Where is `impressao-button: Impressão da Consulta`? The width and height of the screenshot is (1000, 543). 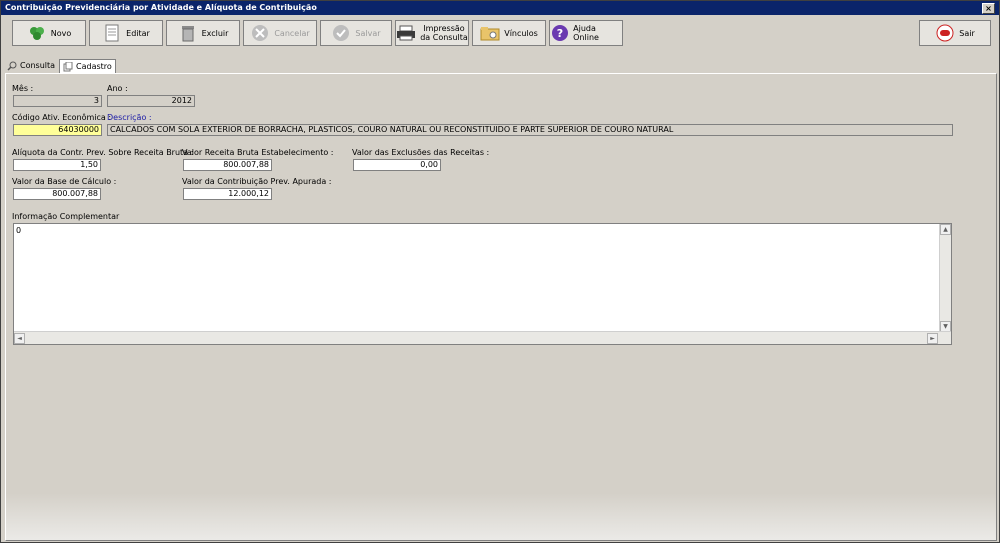
impressao-button: Impressão da Consulta is located at coordinates (432, 33).